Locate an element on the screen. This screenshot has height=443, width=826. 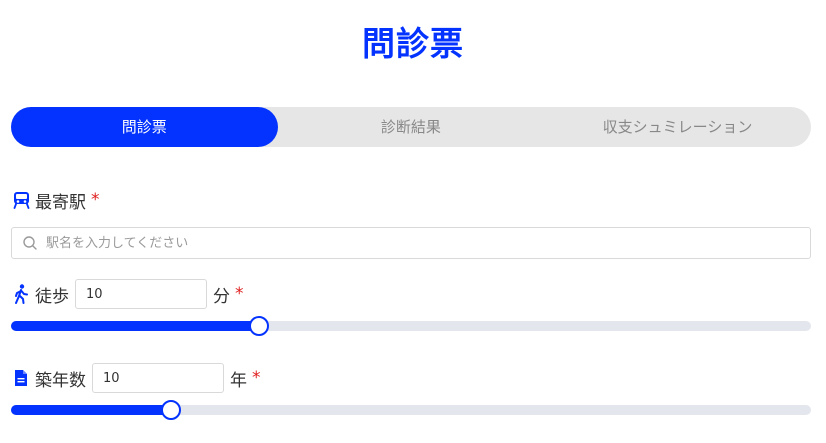
station-label-row: 最寄駅 * is located at coordinates (55, 200).